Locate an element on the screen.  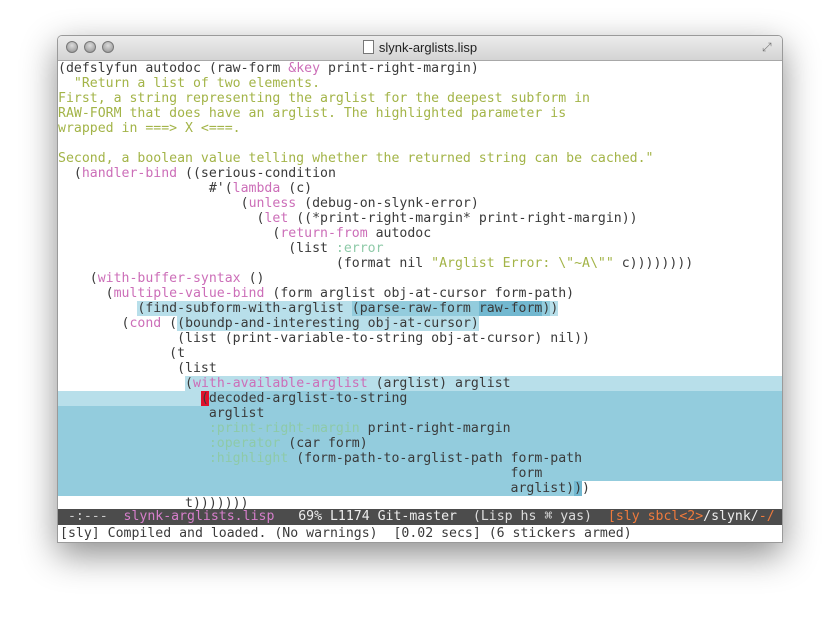
code-token: (form-path-to-arglist-path form-path is located at coordinates (435, 458).